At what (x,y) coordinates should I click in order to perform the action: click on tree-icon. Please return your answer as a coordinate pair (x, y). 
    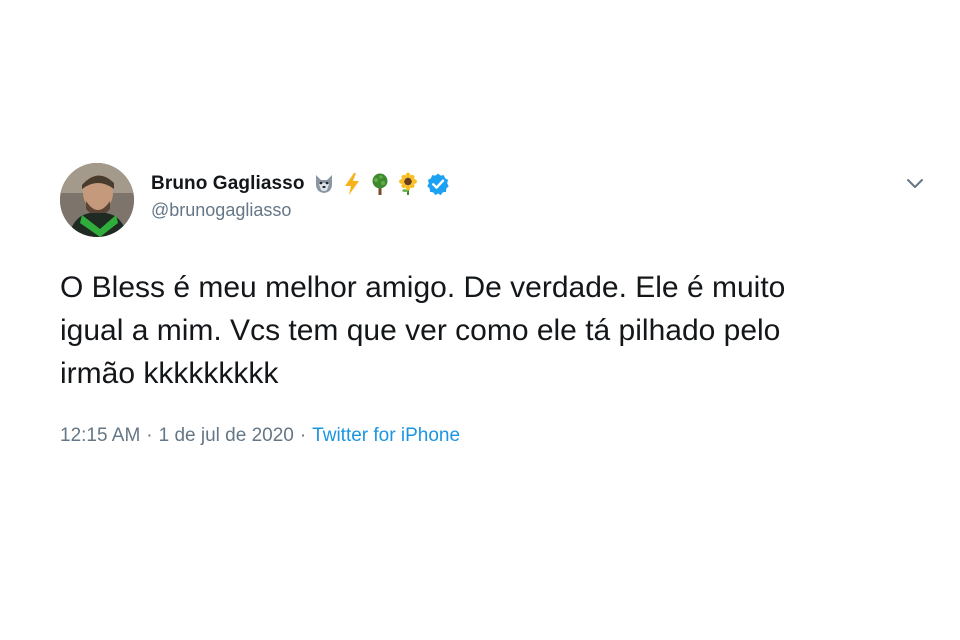
    Looking at the image, I should click on (380, 184).